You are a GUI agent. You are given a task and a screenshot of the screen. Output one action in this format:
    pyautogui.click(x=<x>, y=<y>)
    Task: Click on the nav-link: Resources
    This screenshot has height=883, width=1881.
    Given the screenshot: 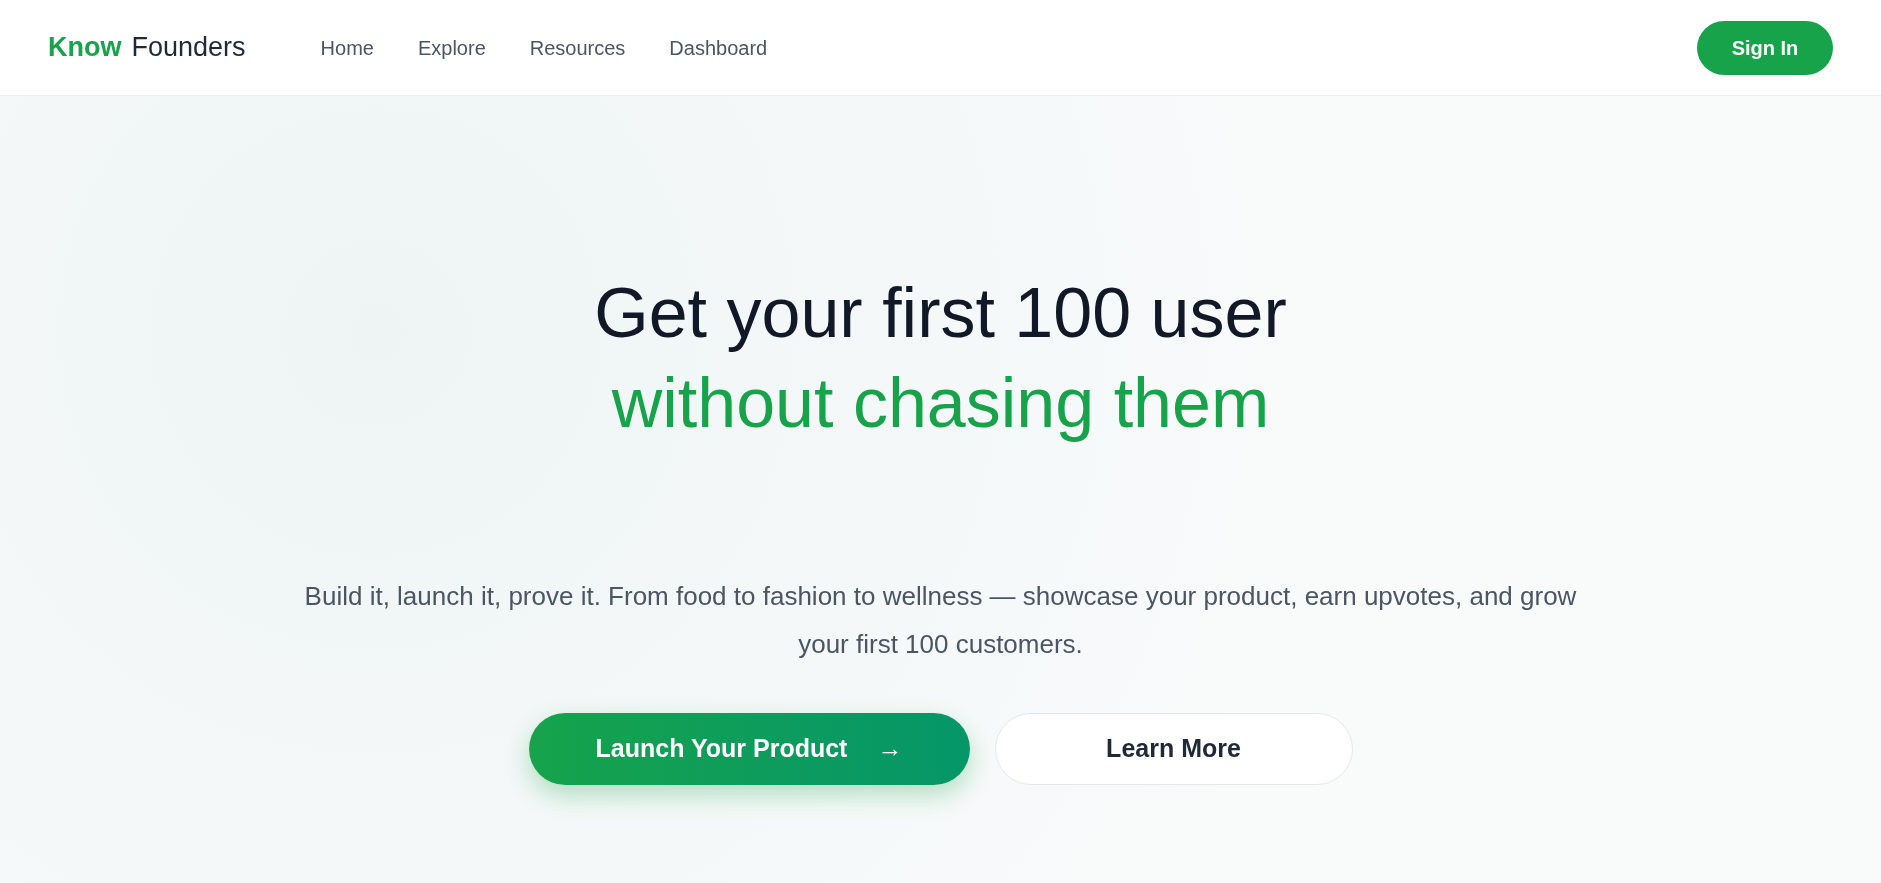 What is the action you would take?
    pyautogui.click(x=577, y=47)
    